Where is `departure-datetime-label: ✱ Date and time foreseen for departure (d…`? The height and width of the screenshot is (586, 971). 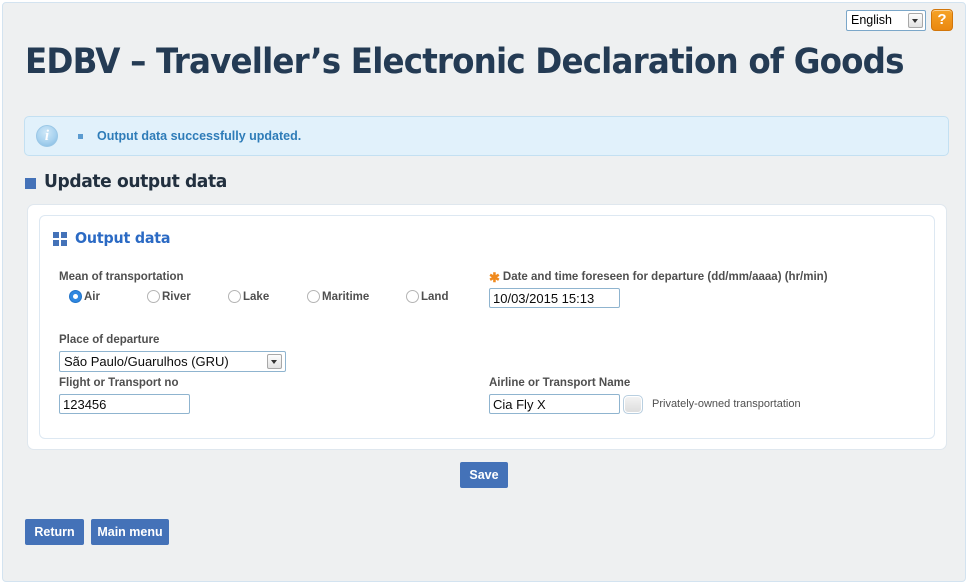 departure-datetime-label: ✱ Date and time foreseen for departure (d… is located at coordinates (658, 277).